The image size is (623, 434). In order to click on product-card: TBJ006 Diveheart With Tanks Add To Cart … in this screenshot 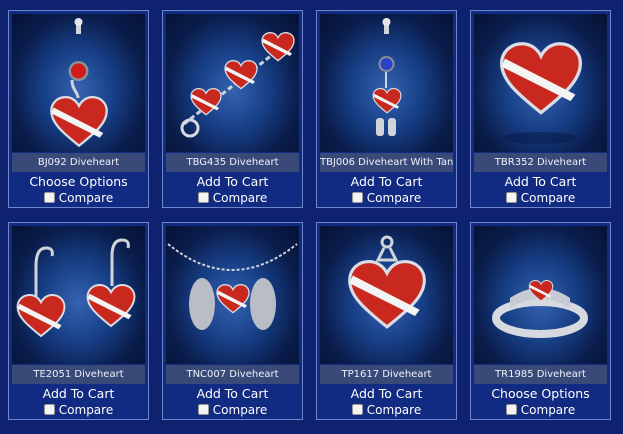, I will do `click(386, 109)`.